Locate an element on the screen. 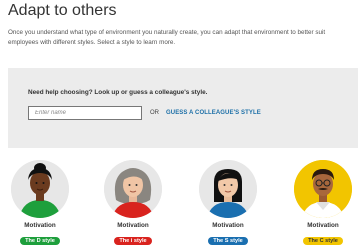  style-card-s: Motivation The S style is located at coordinates (228, 203).